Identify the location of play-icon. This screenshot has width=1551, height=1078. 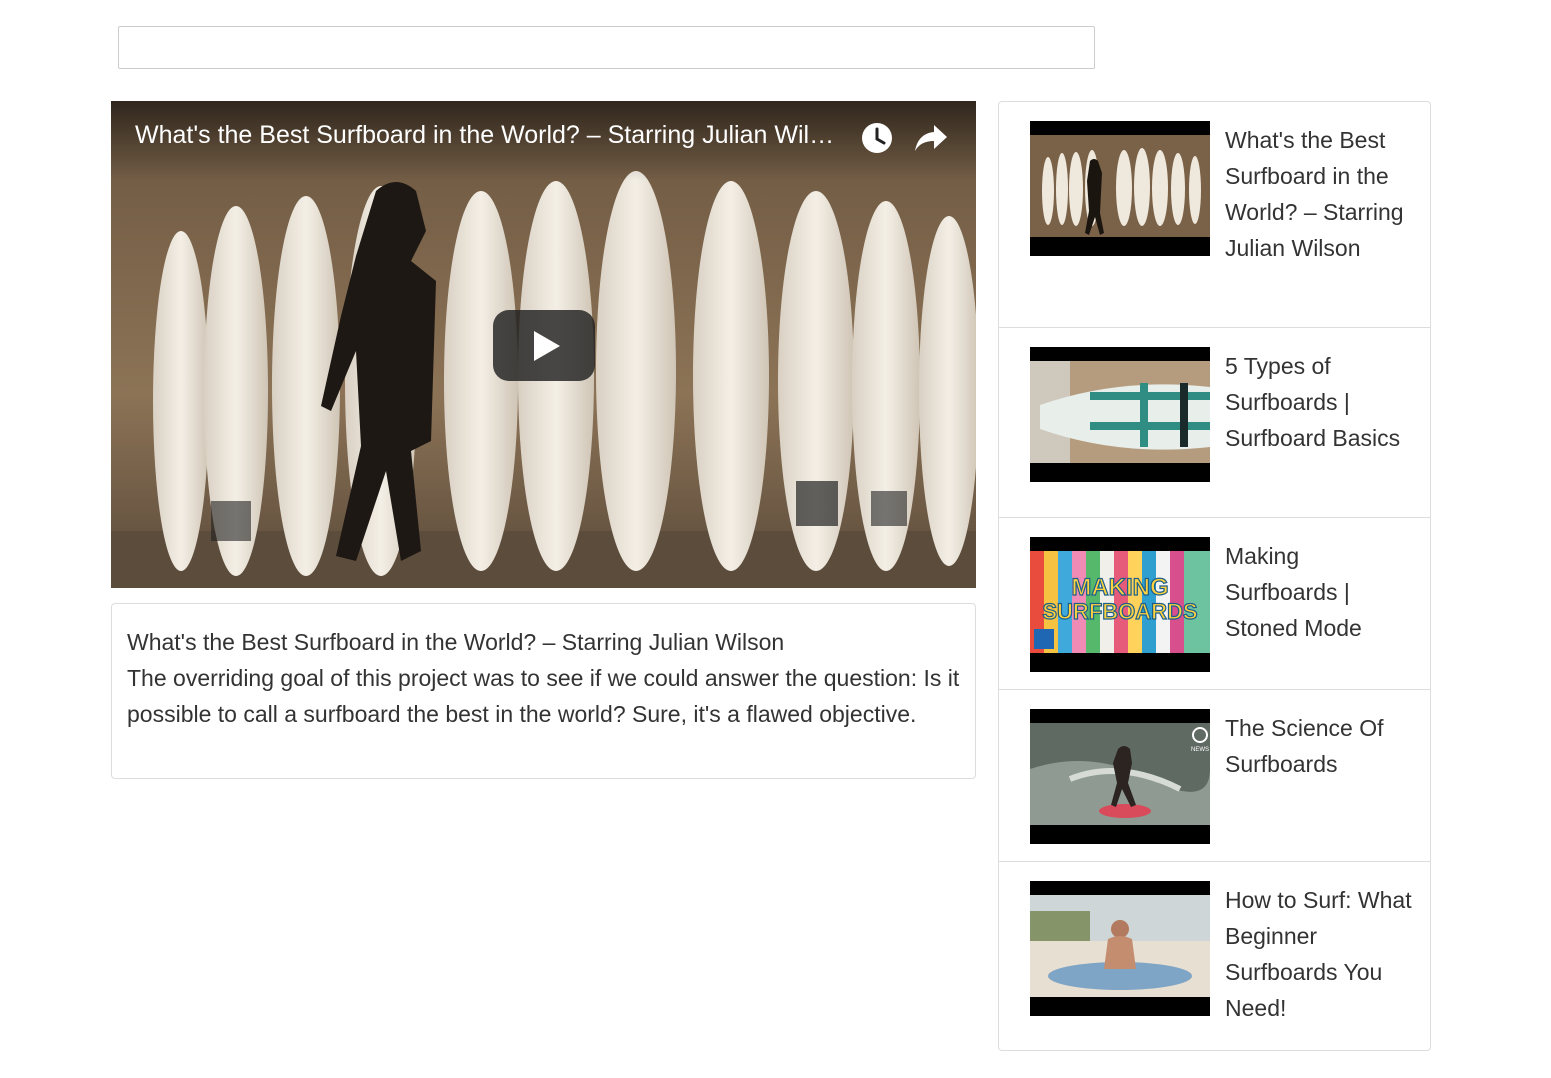
(547, 346).